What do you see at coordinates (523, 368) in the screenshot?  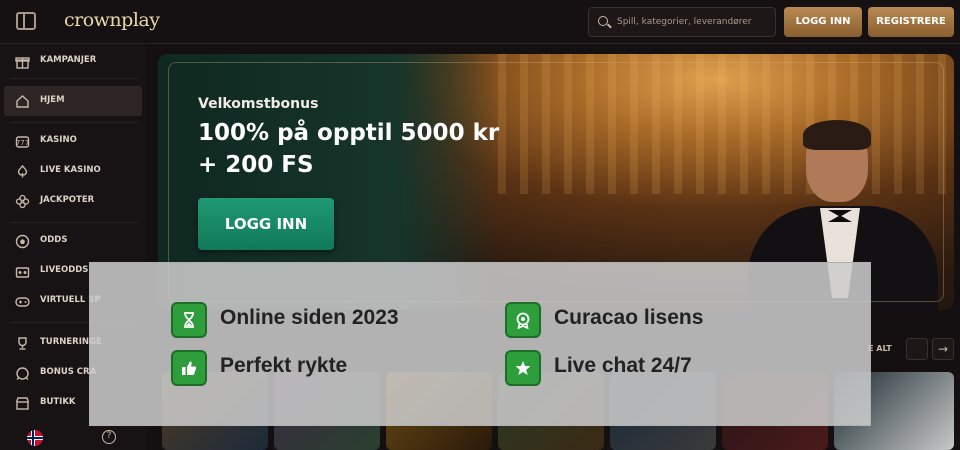 I see `star-icon` at bounding box center [523, 368].